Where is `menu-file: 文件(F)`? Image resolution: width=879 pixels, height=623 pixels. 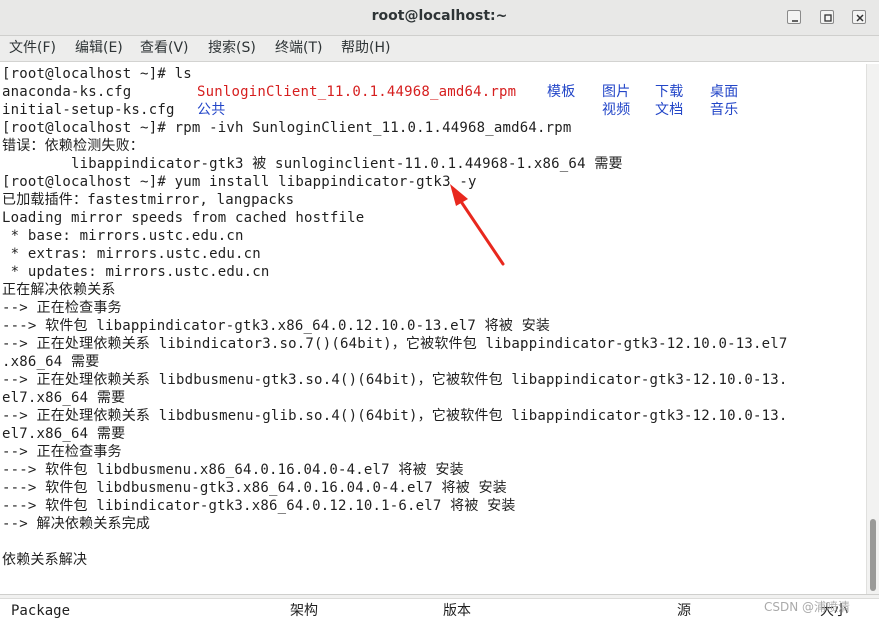 menu-file: 文件(F) is located at coordinates (32, 48).